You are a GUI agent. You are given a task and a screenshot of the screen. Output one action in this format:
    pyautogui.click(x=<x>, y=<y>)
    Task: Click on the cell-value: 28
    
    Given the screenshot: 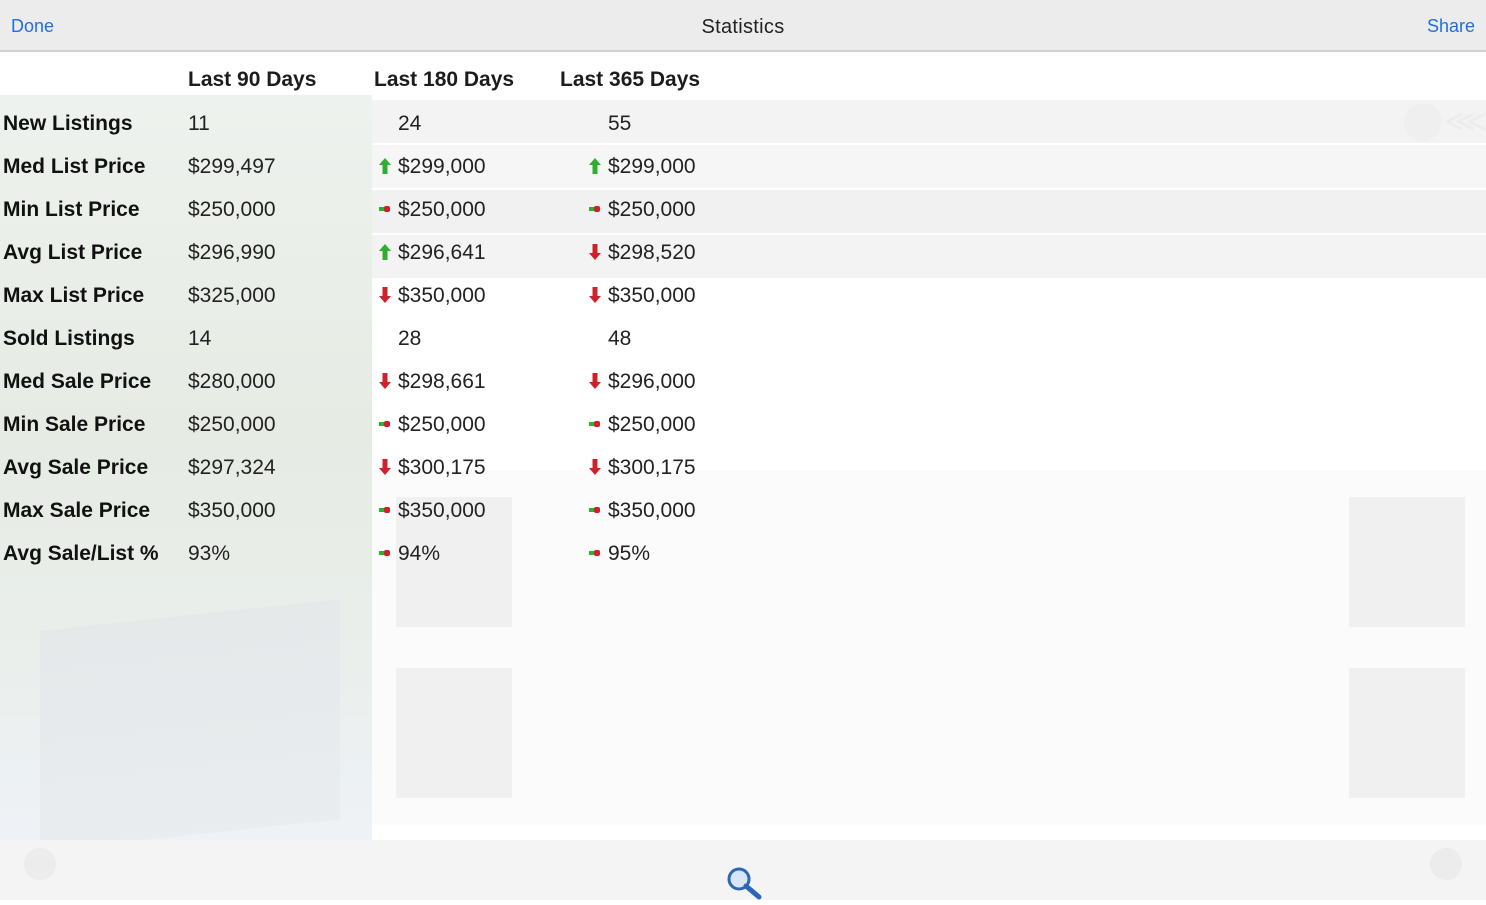 What is the action you would take?
    pyautogui.click(x=410, y=338)
    